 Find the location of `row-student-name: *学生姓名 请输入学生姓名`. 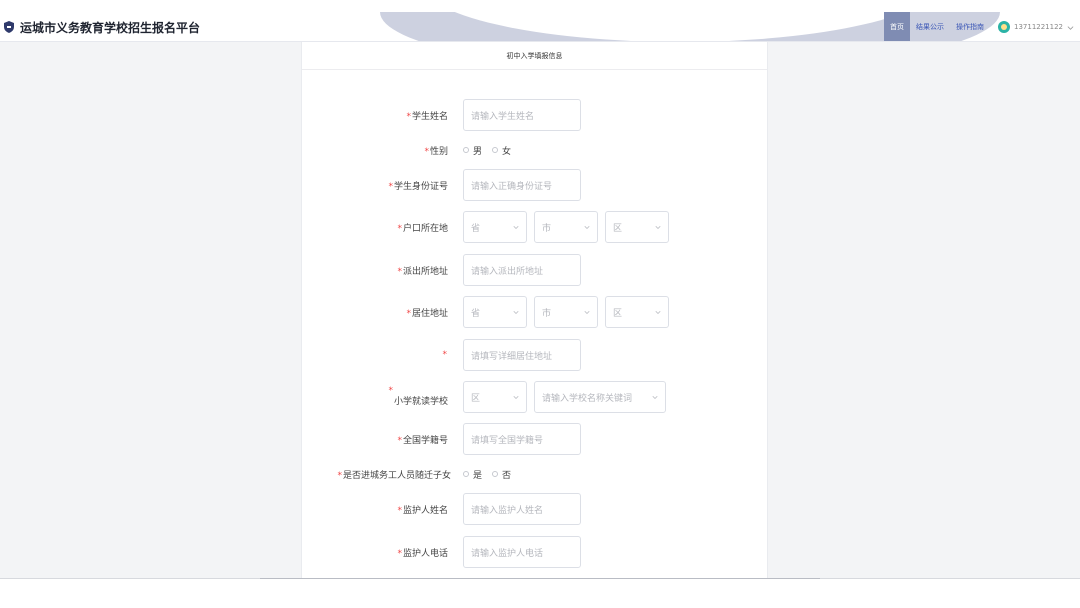

row-student-name: *学生姓名 请输入学生姓名 is located at coordinates (535, 115).